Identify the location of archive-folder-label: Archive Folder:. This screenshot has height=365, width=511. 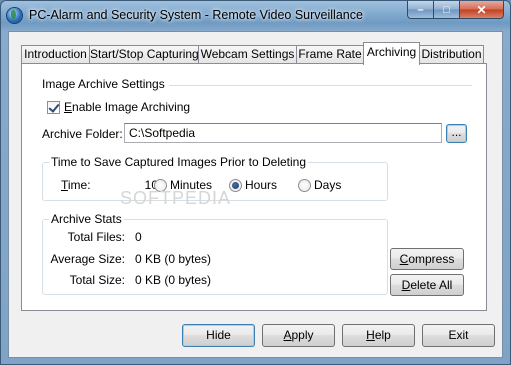
(82, 134).